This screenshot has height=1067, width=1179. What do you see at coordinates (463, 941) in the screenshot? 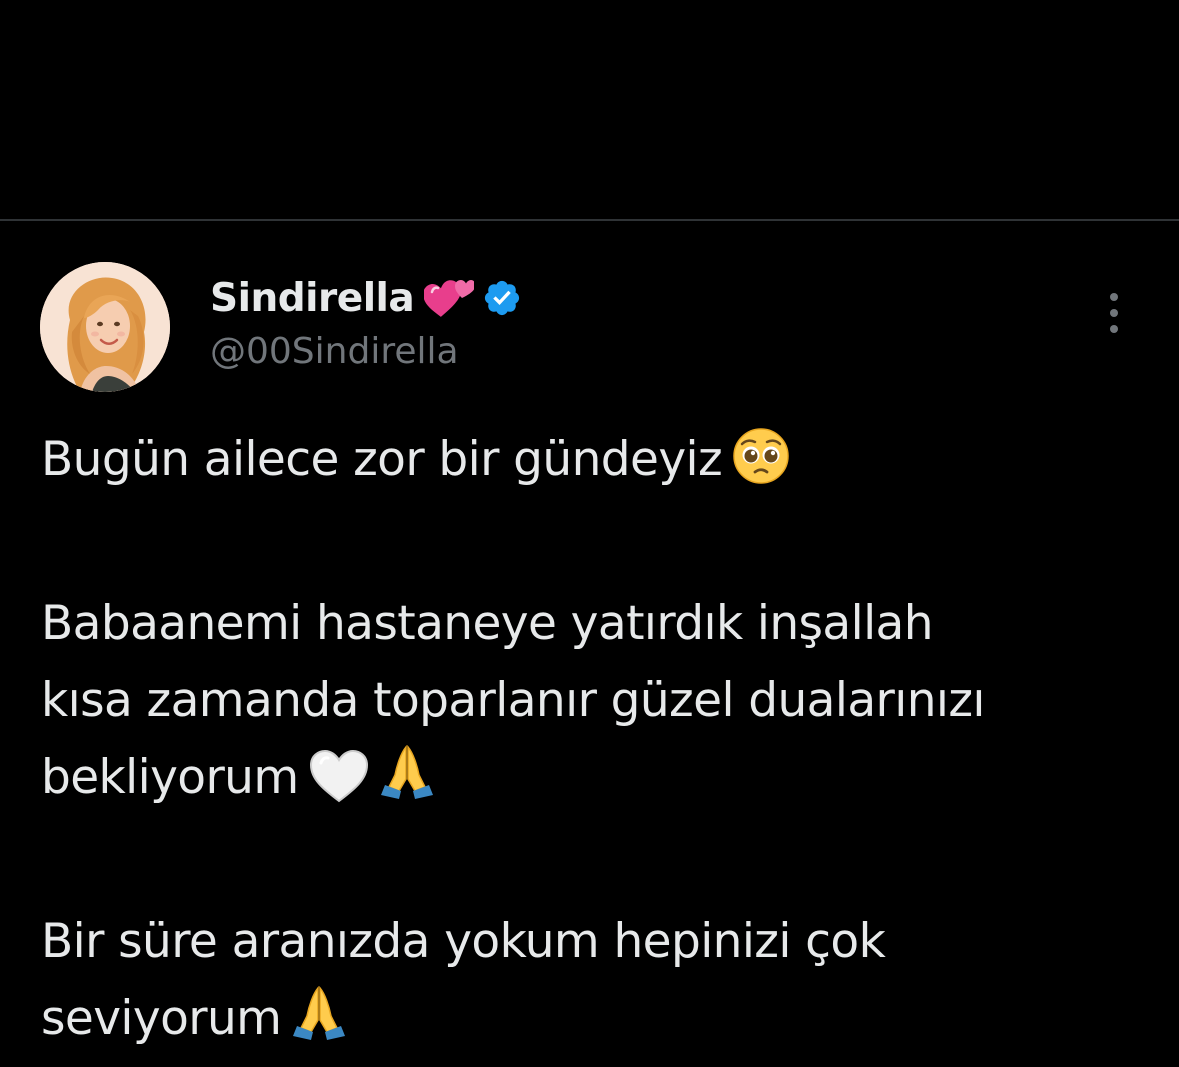
I see `tweet-line: Bir süre aranızda yokum hepinizi çok` at bounding box center [463, 941].